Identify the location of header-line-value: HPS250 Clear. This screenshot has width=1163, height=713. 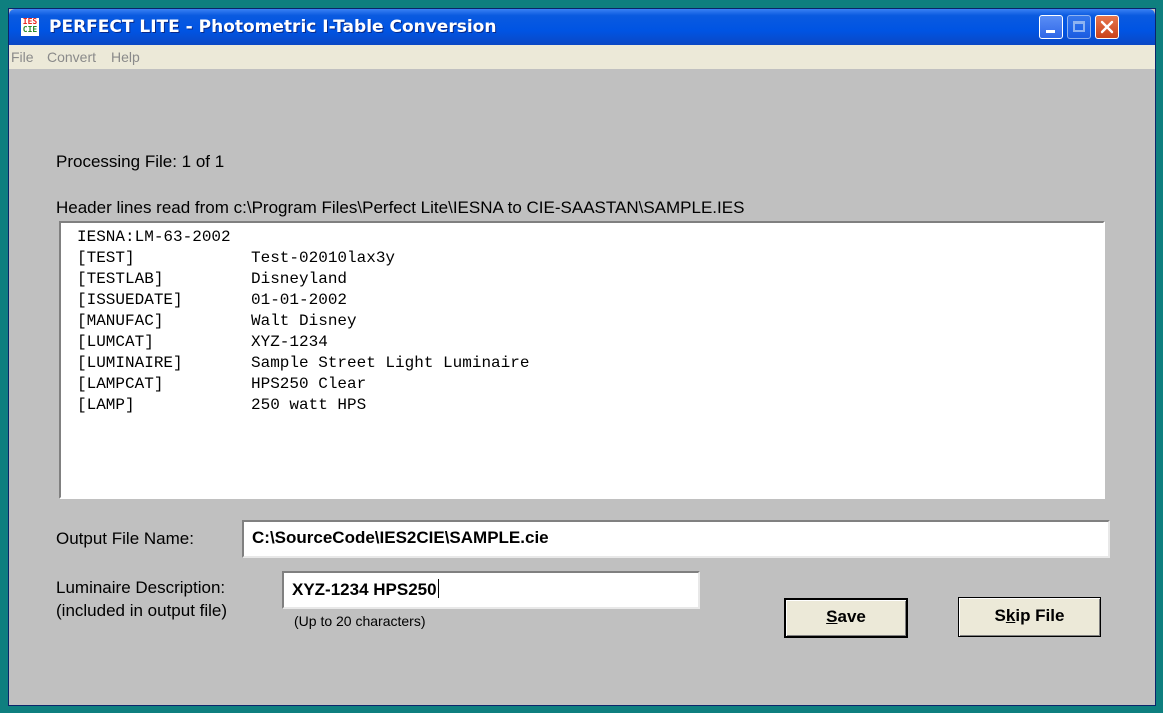
(309, 384).